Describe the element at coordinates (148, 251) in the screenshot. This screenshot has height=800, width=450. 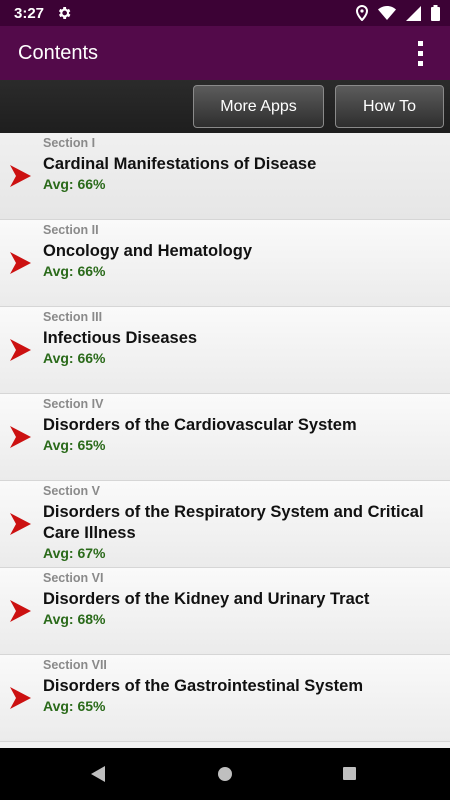
I see `section-title: Oncology and Hematology` at that location.